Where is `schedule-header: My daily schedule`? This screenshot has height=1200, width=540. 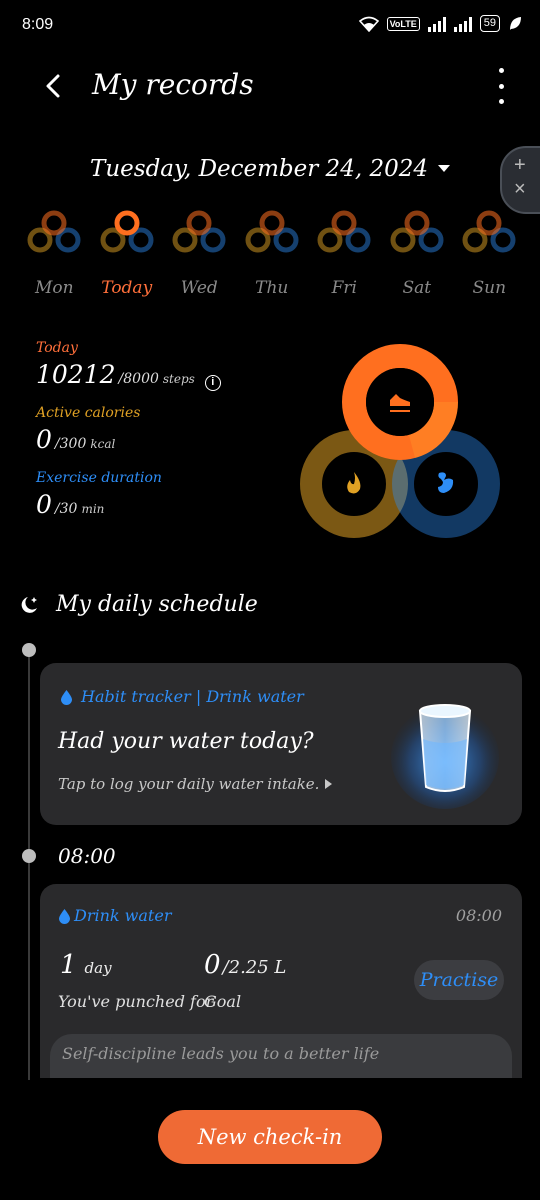 schedule-header: My daily schedule is located at coordinates (138, 604).